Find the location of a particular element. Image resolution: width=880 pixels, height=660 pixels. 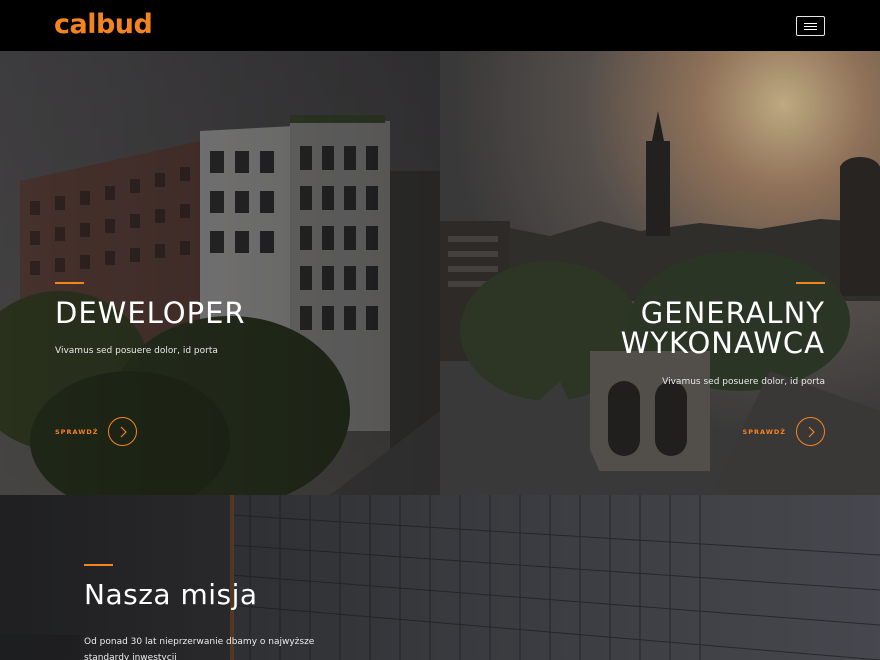

mission-accent-line is located at coordinates (98, 565).